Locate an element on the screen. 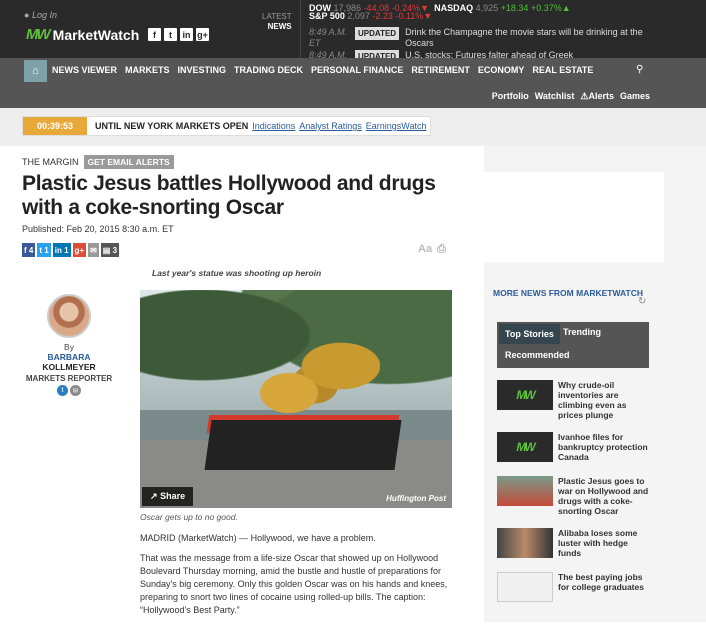 The image size is (706, 624). nav-economy: ECONOMY is located at coordinates (501, 70).